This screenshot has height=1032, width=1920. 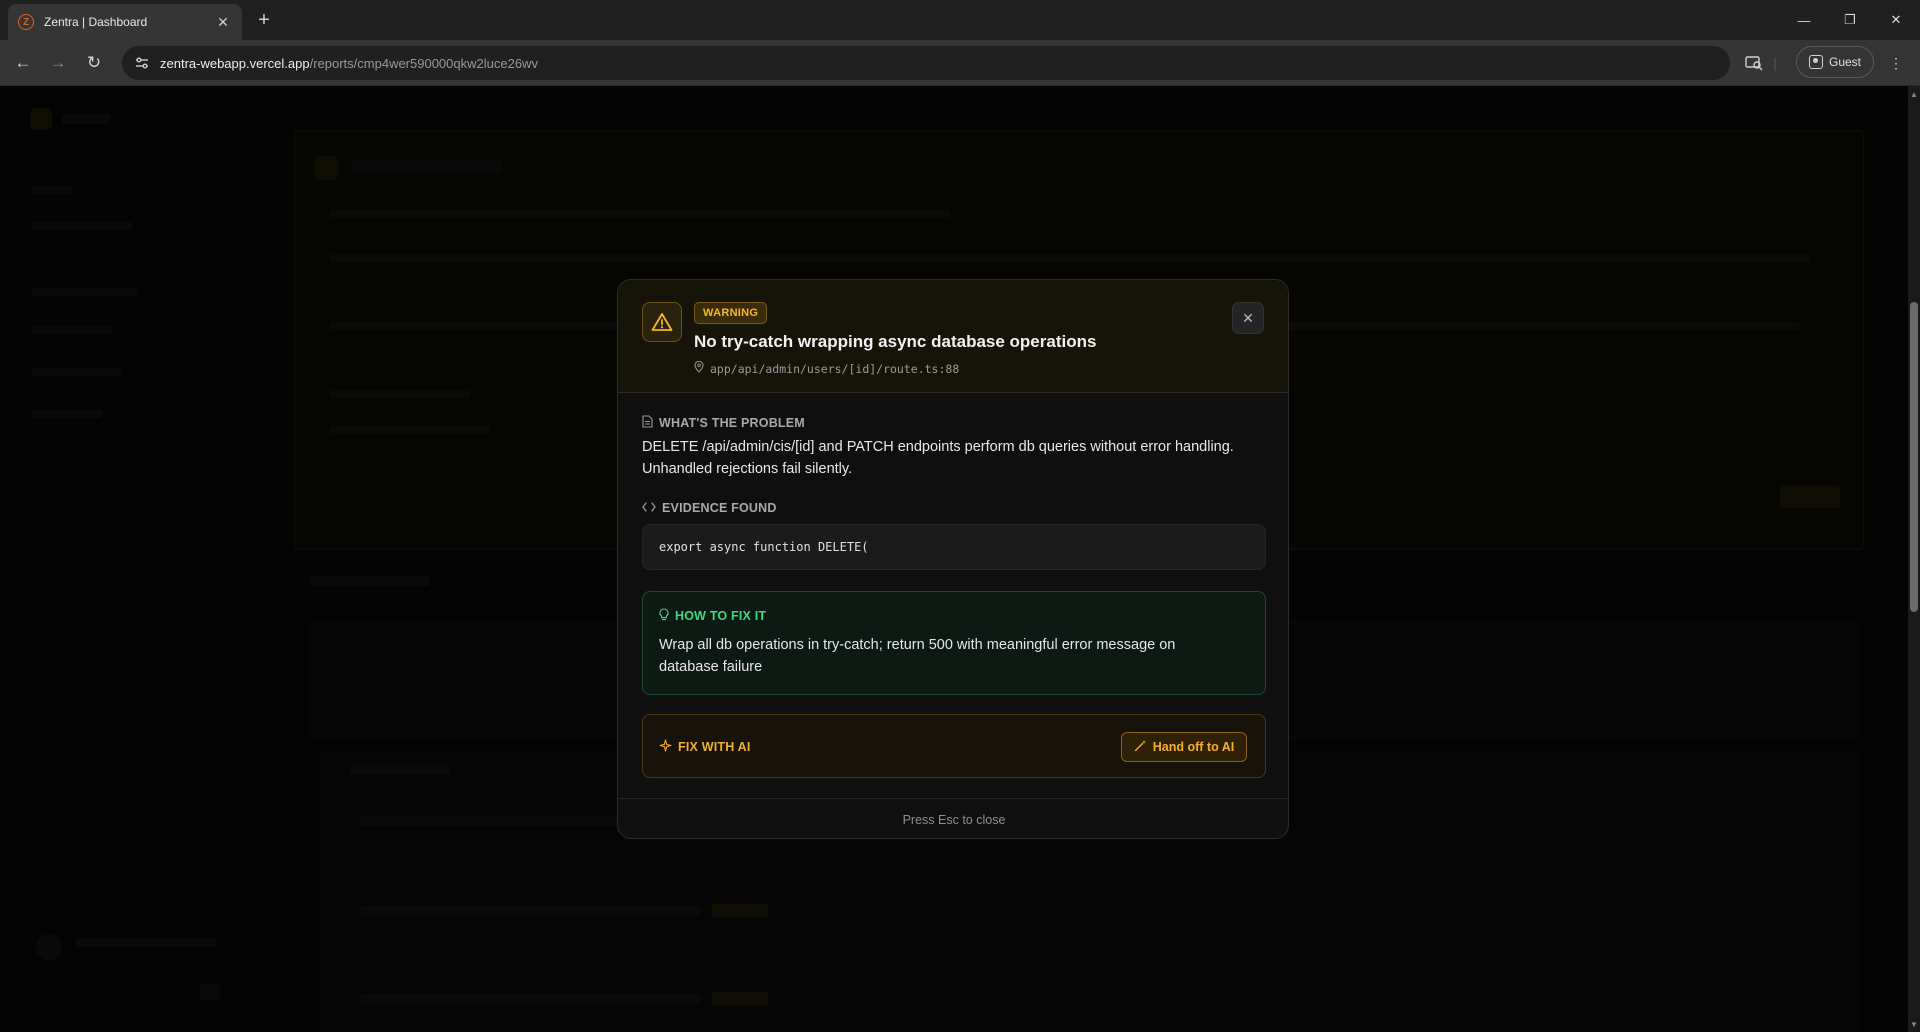 What do you see at coordinates (649, 508) in the screenshot?
I see `code-brackets-icon` at bounding box center [649, 508].